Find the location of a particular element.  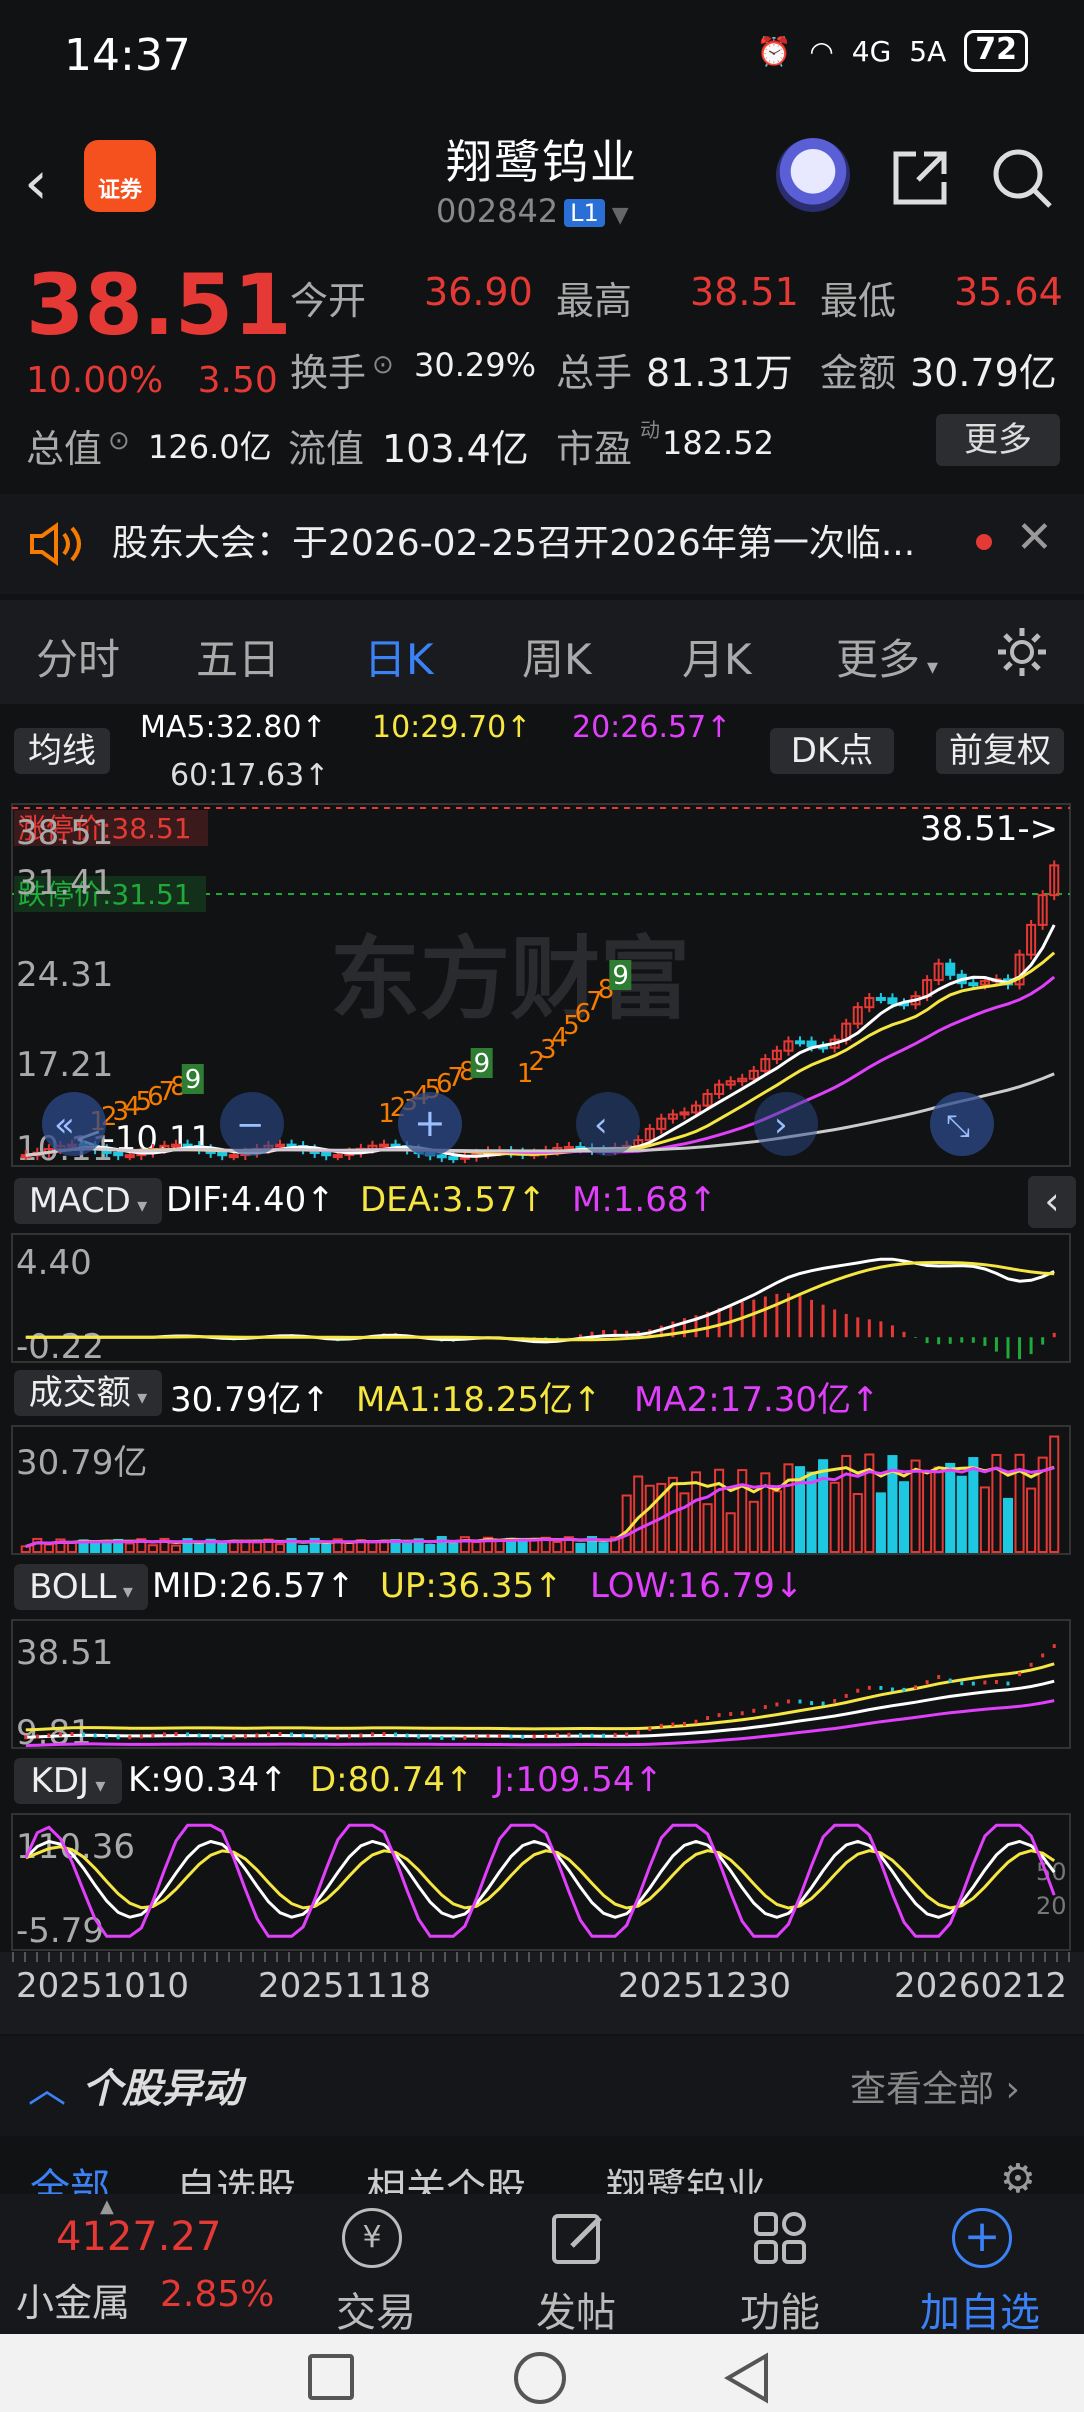

volume-label: 总手 is located at coordinates (594, 373).